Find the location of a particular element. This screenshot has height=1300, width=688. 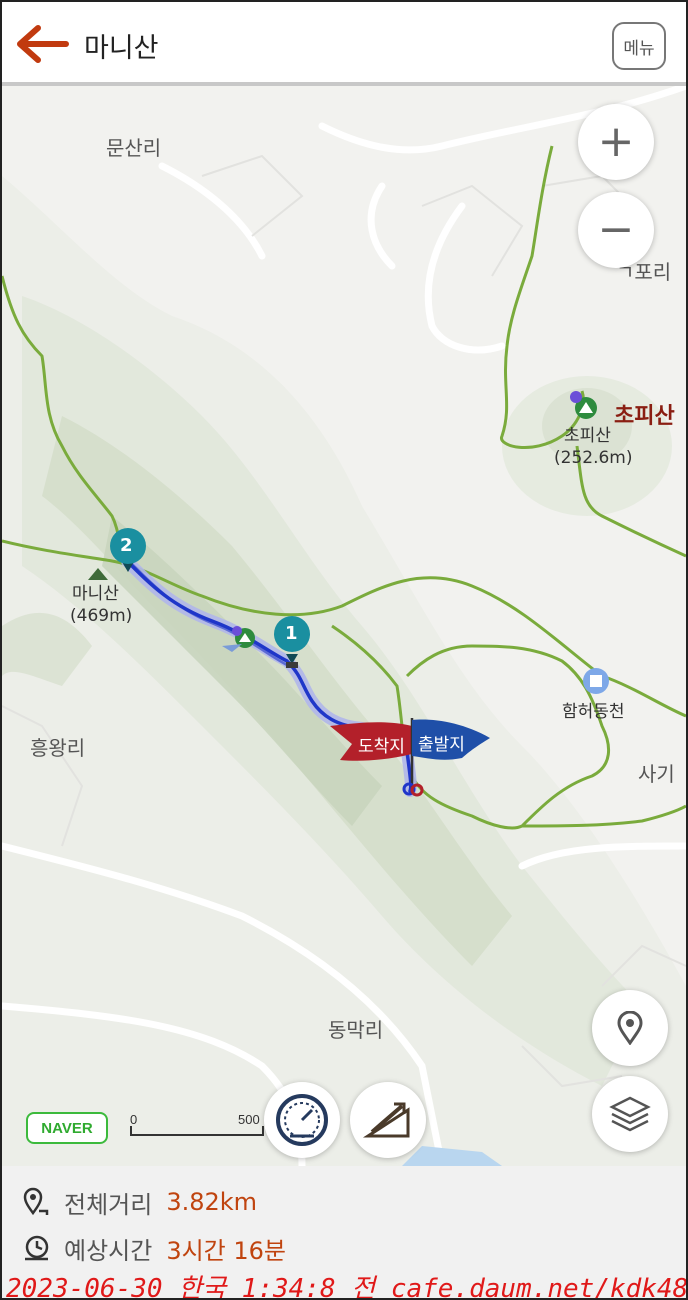

time-row: 예상시간 3시간 16분 is located at coordinates (154, 1248).